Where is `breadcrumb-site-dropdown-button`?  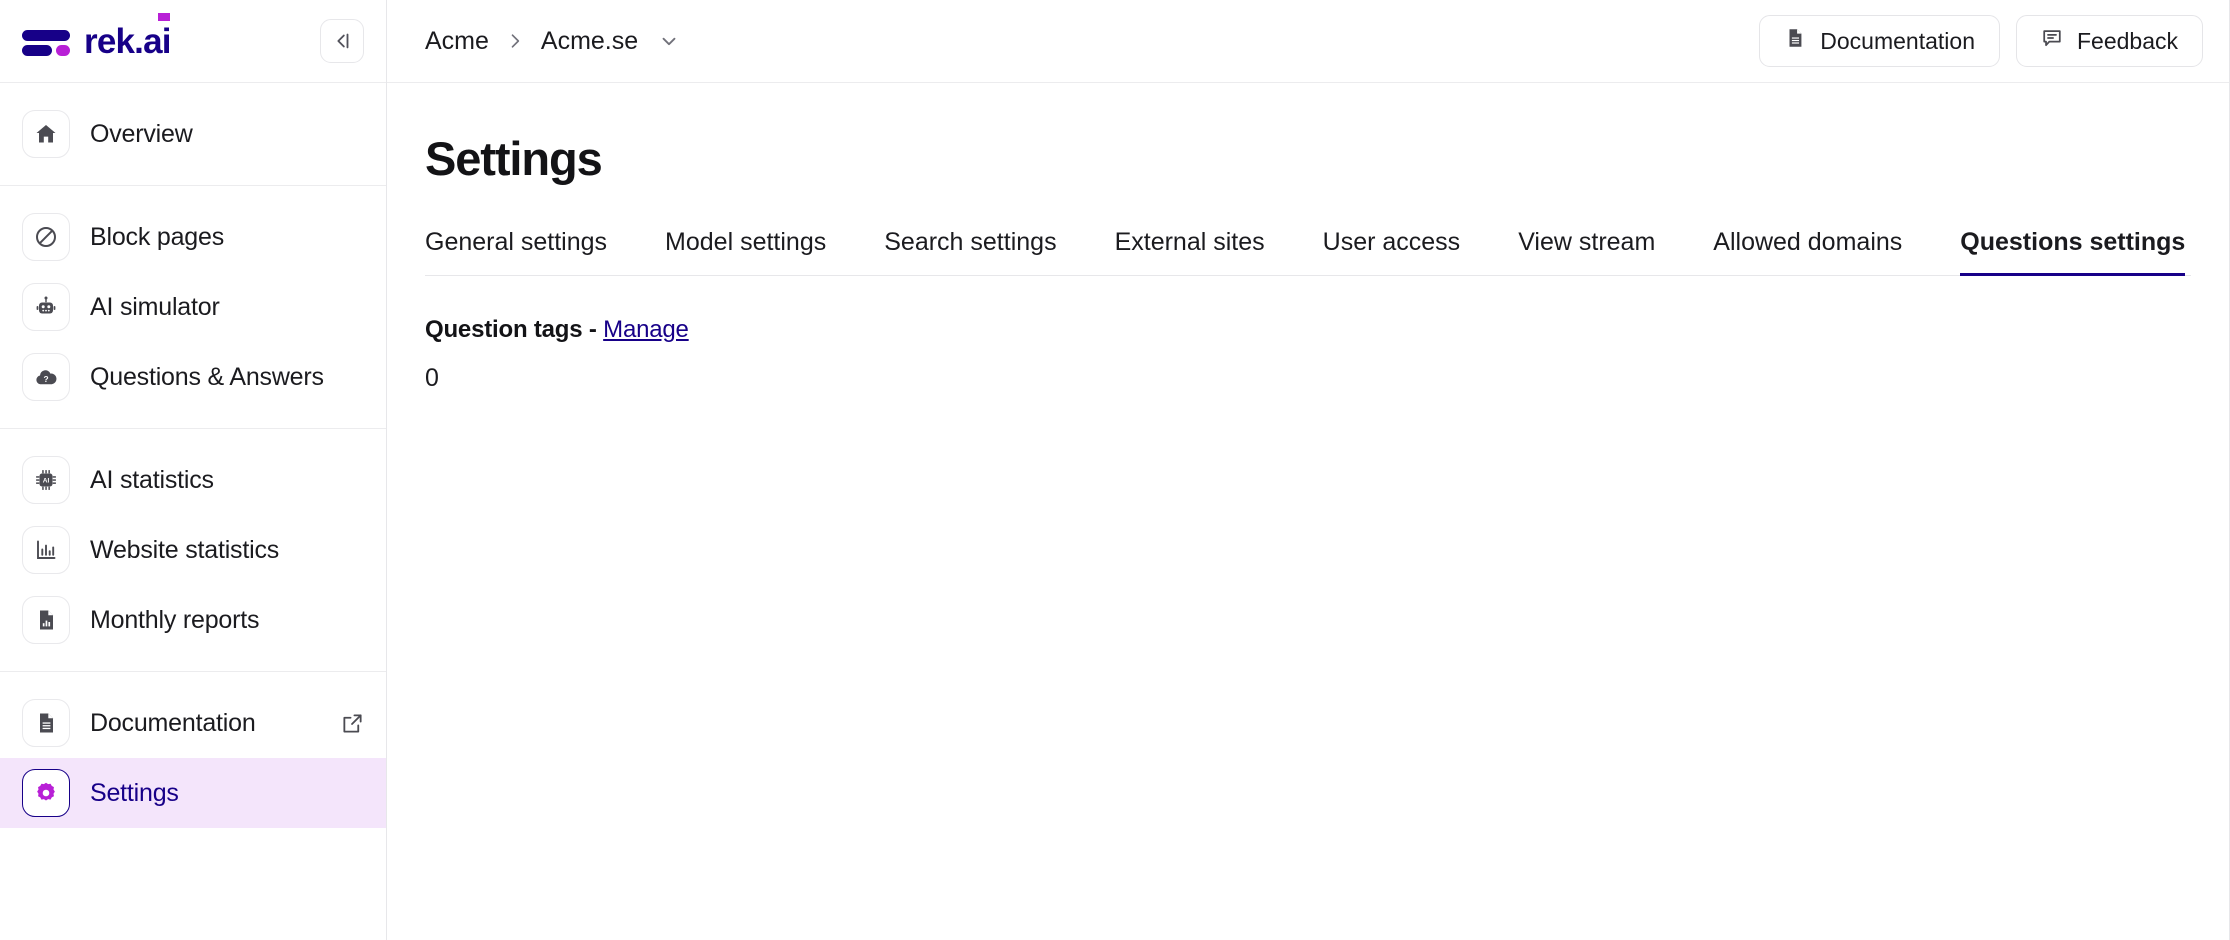
breadcrumb-site-dropdown-button is located at coordinates (669, 41).